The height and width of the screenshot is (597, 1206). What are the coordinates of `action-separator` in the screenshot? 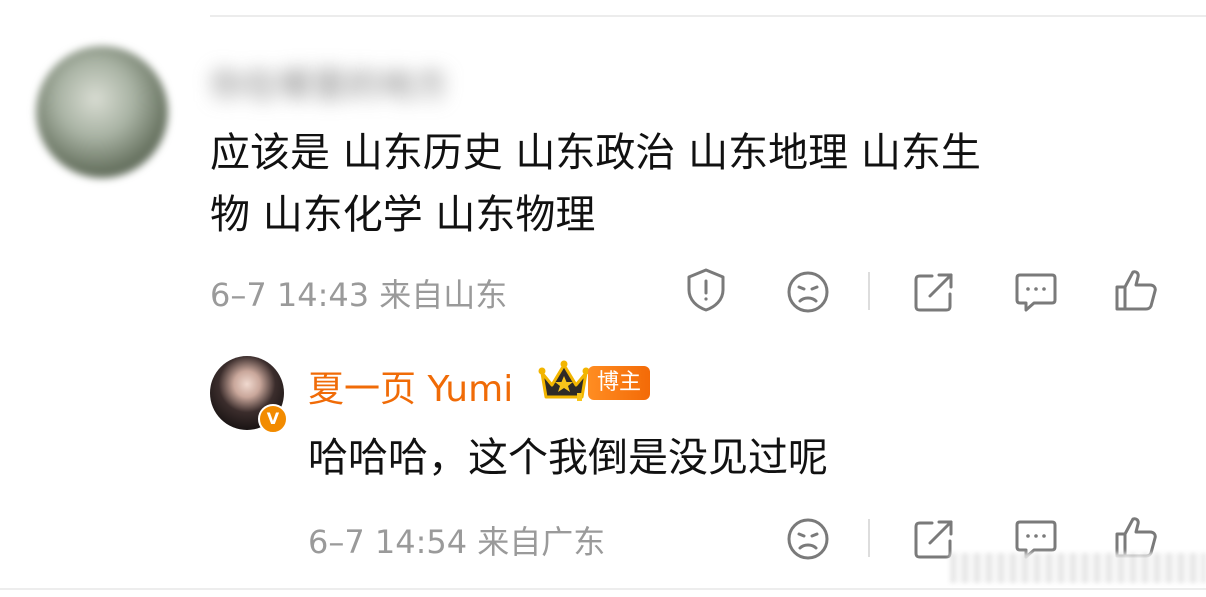 It's located at (869, 291).